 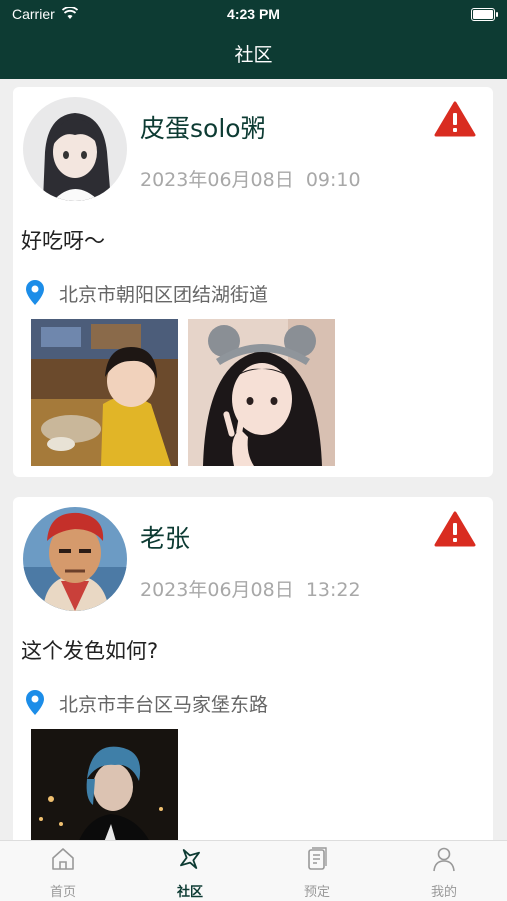 What do you see at coordinates (62, 892) in the screenshot?
I see `tab-label: 首页` at bounding box center [62, 892].